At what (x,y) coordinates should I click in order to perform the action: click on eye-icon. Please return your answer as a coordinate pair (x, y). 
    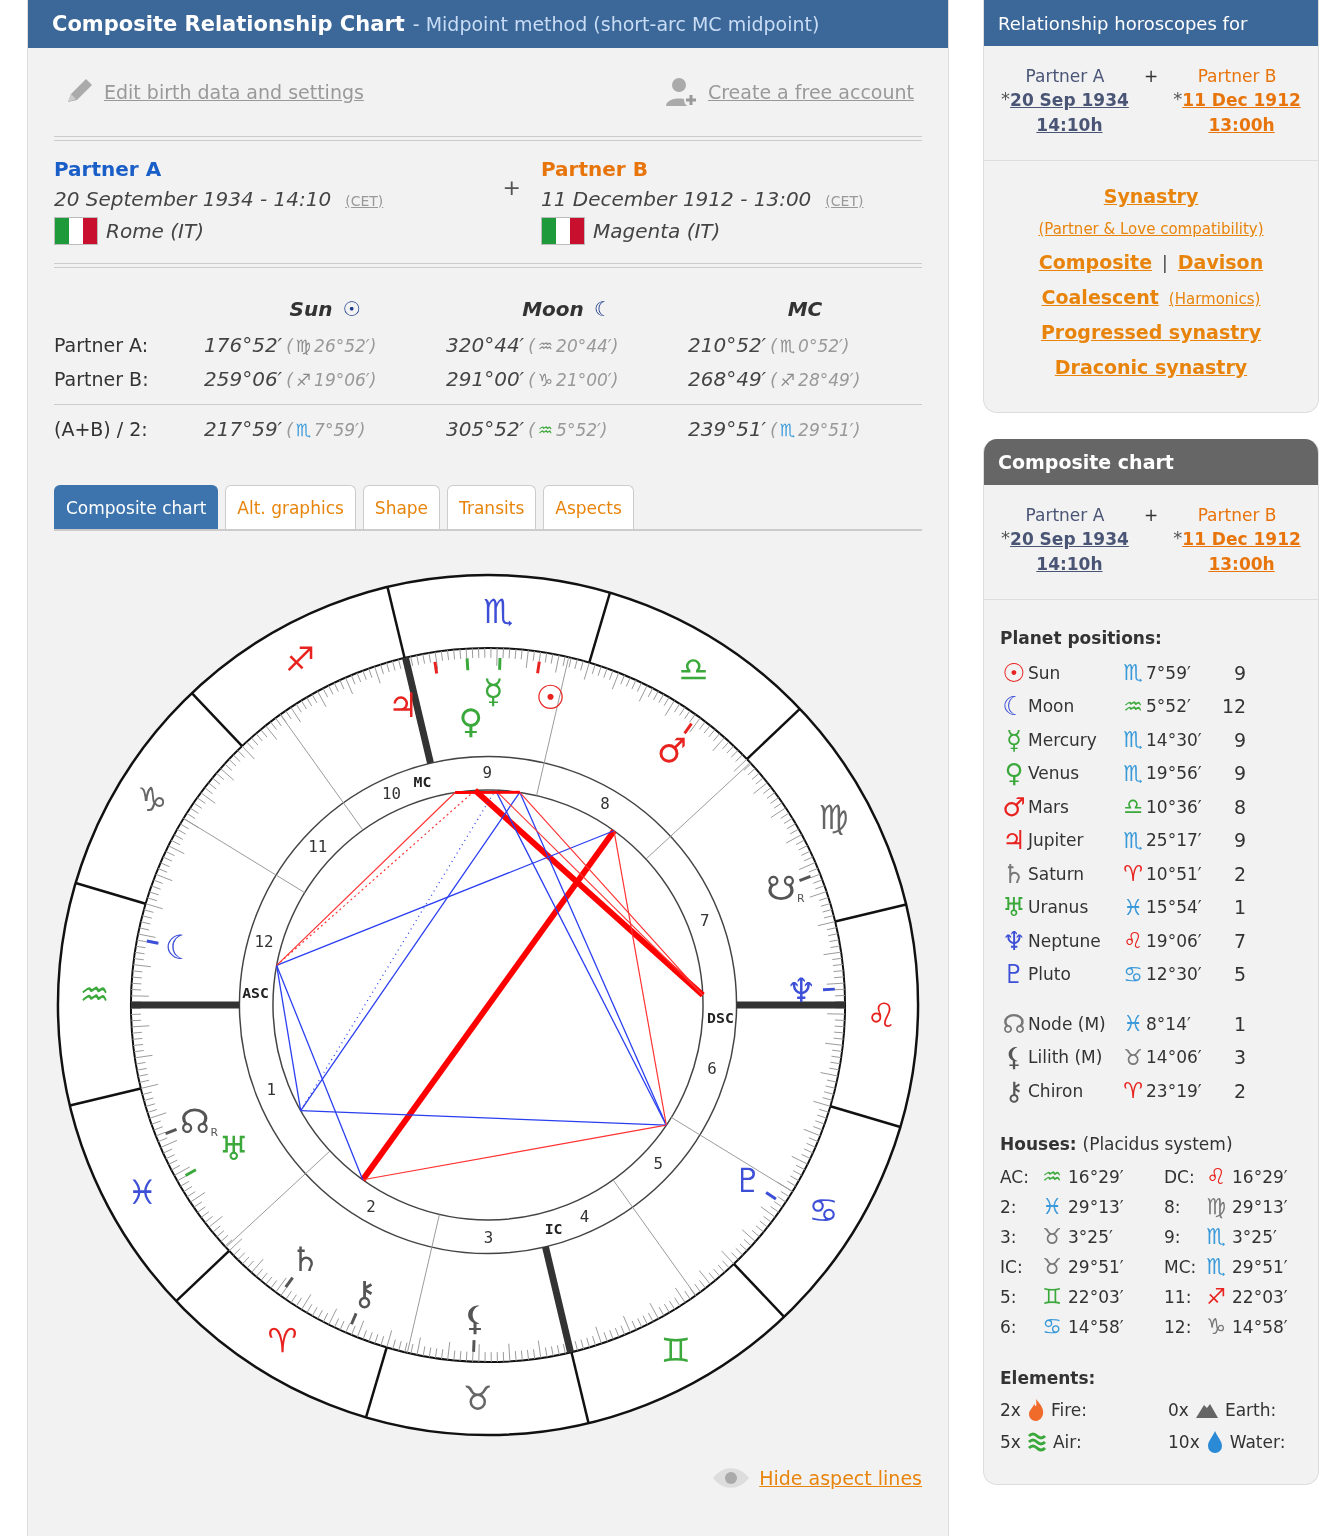
    Looking at the image, I should click on (731, 1478).